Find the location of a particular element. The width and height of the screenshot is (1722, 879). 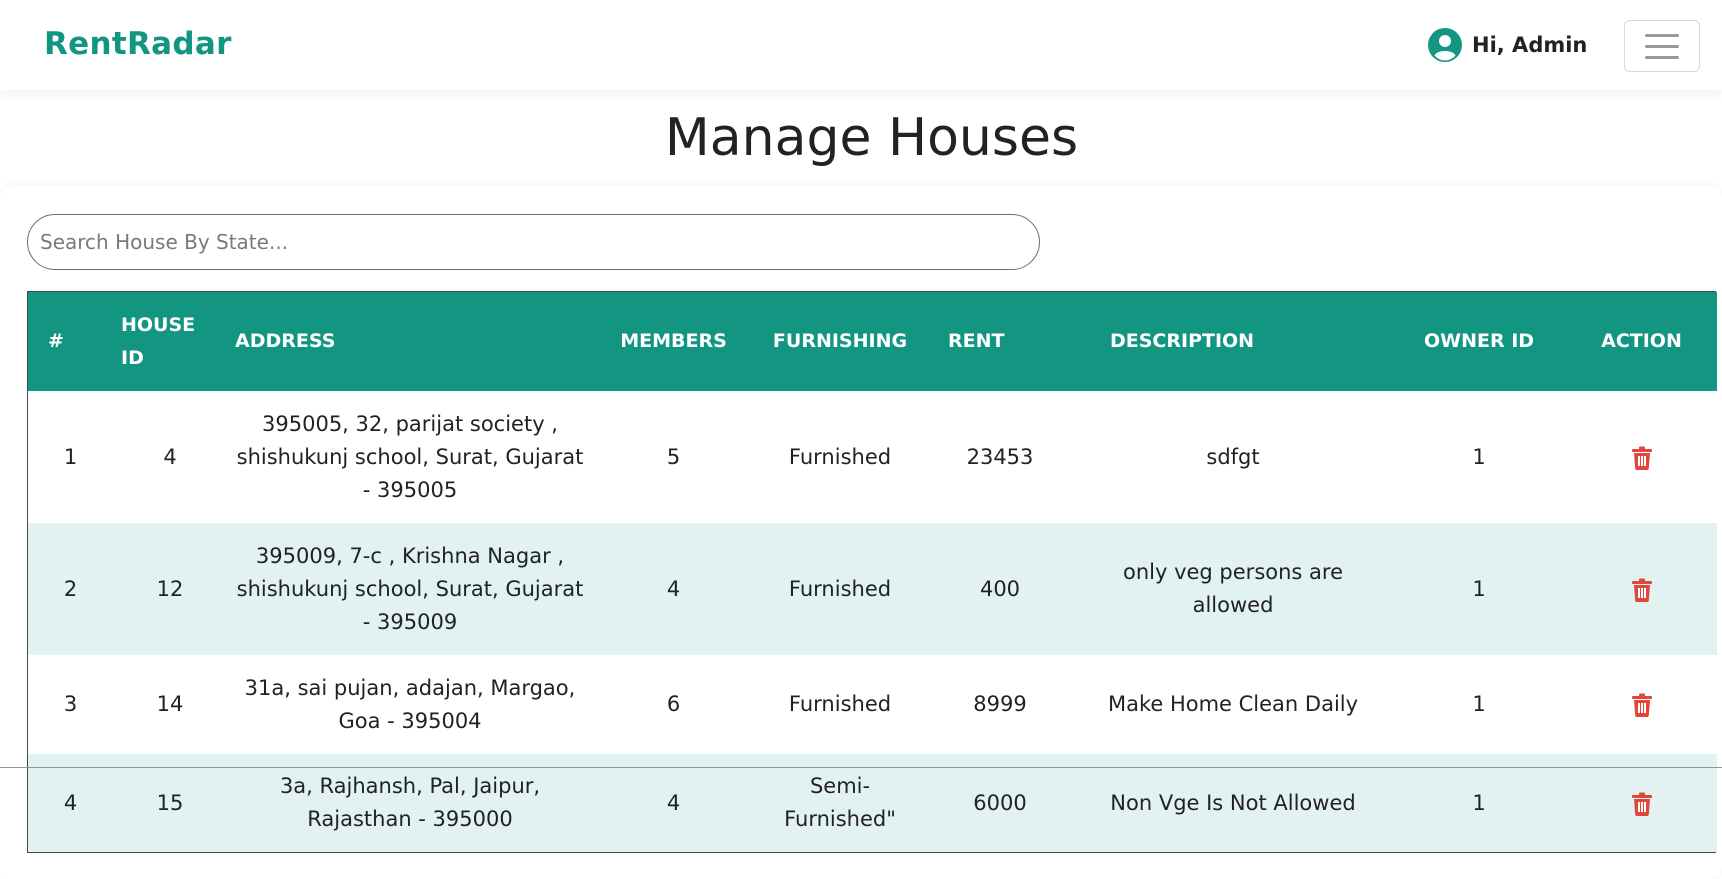

user-menu: Hi, Admin is located at coordinates (1507, 45).